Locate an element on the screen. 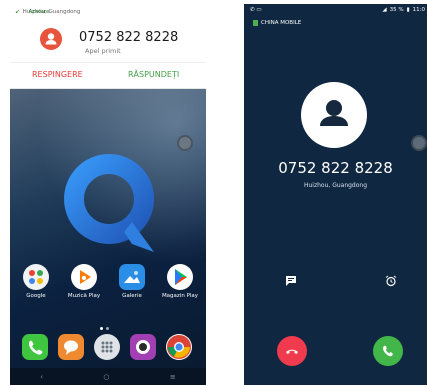 Image resolution: width=427 pixels, height=386 pixels. divider is located at coordinates (108, 62).